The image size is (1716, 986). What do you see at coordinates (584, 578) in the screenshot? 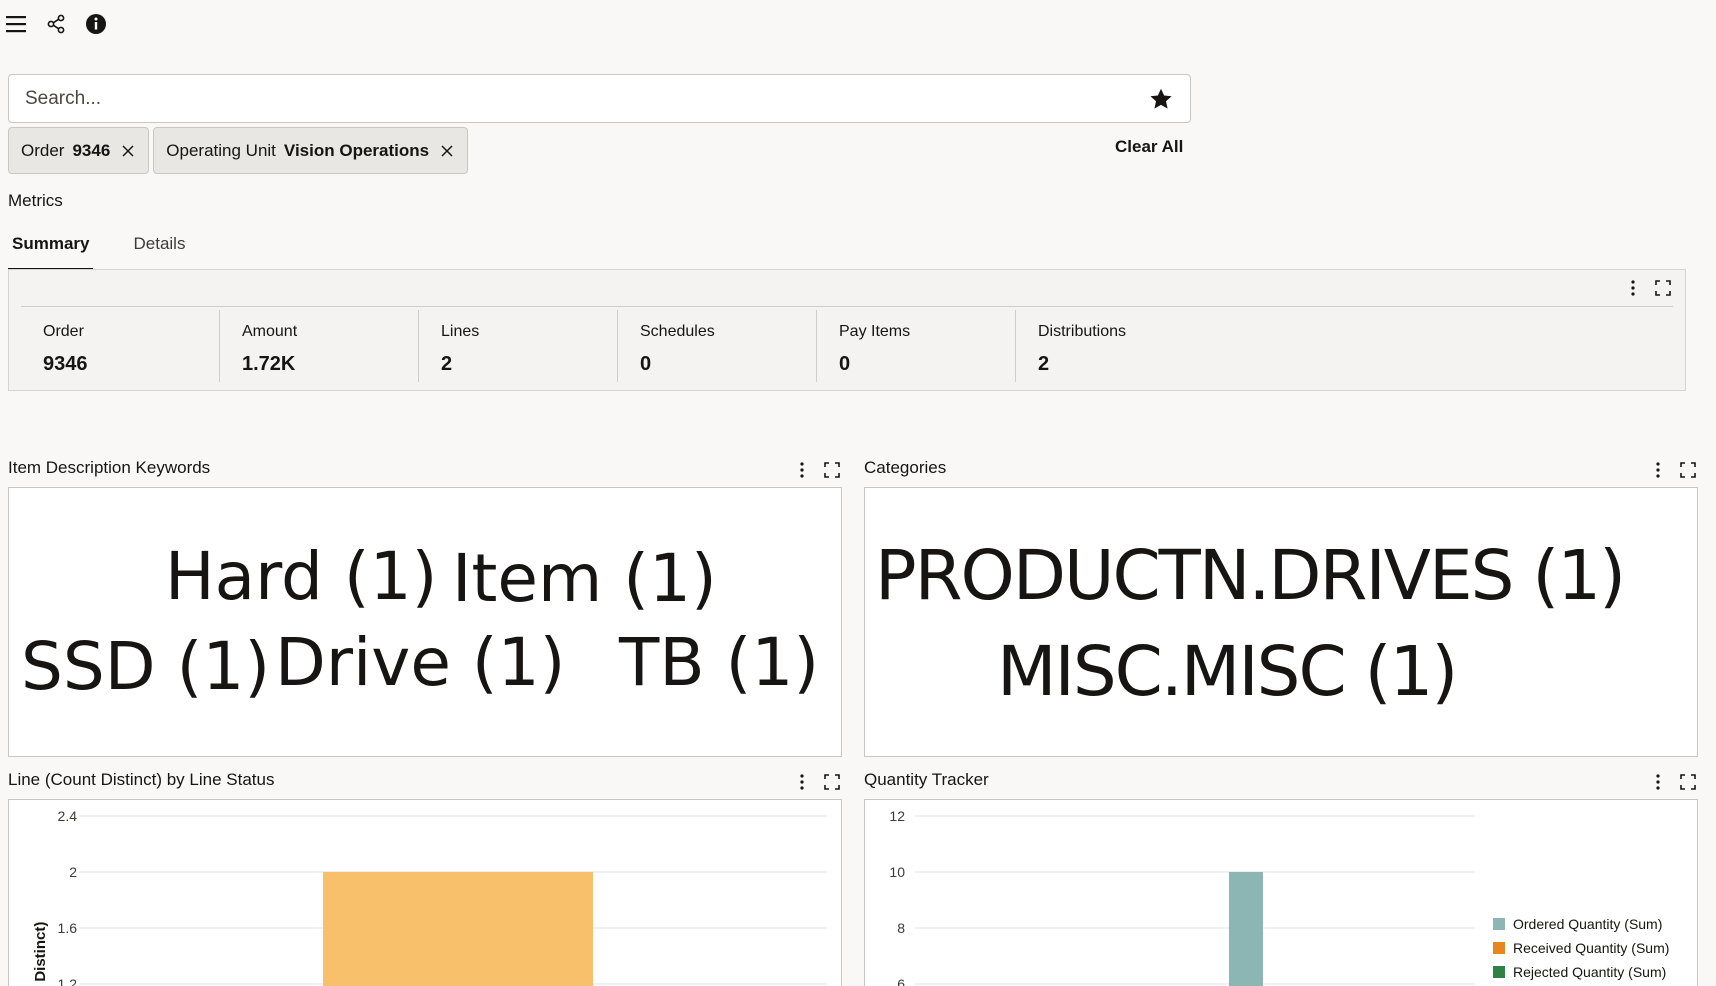
I see `keyword-tag: Item (1)` at bounding box center [584, 578].